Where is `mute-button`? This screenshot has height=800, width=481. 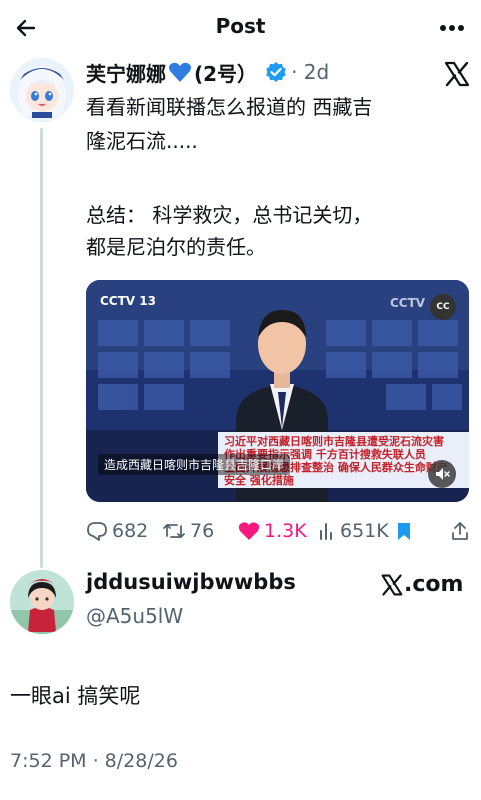 mute-button is located at coordinates (442, 474).